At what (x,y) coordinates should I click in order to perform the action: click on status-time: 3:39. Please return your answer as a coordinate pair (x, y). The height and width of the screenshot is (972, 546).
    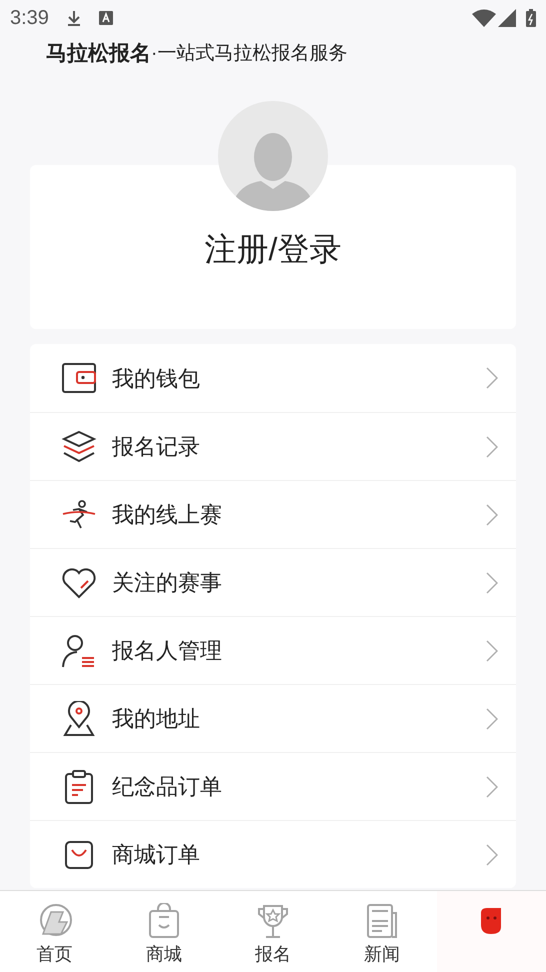
    Looking at the image, I should click on (29, 18).